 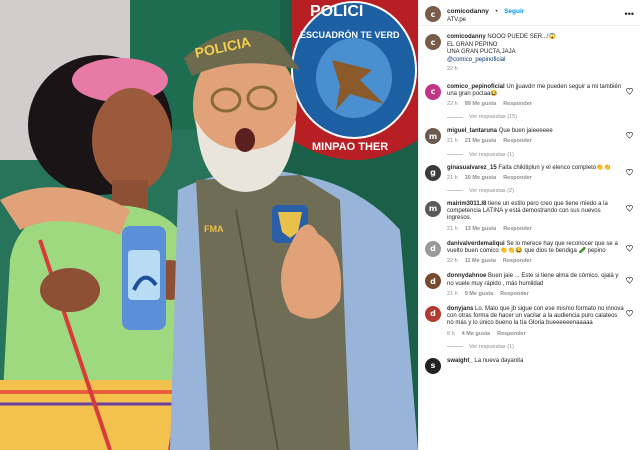 I want to click on comment-username: danivalverdemaliqui, so click(x=476, y=244).